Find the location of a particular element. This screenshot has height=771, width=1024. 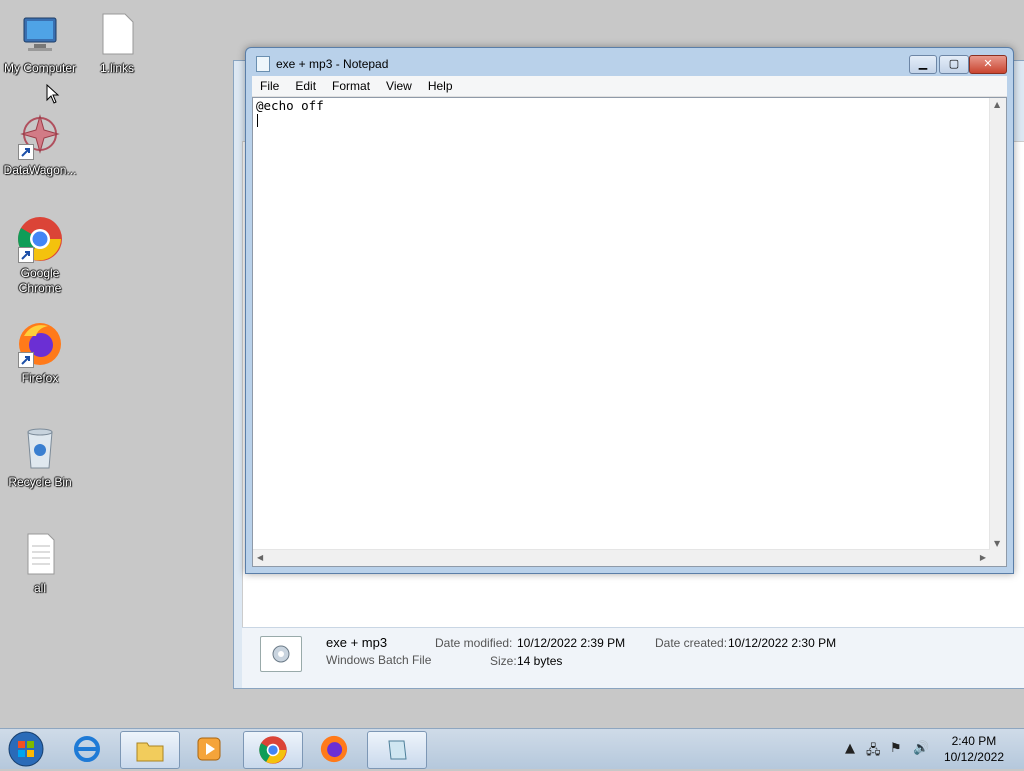

taskbar: ▲ 🖧 ⚑ 🔊 2:40 PM 10/12/2022 is located at coordinates (512, 748).